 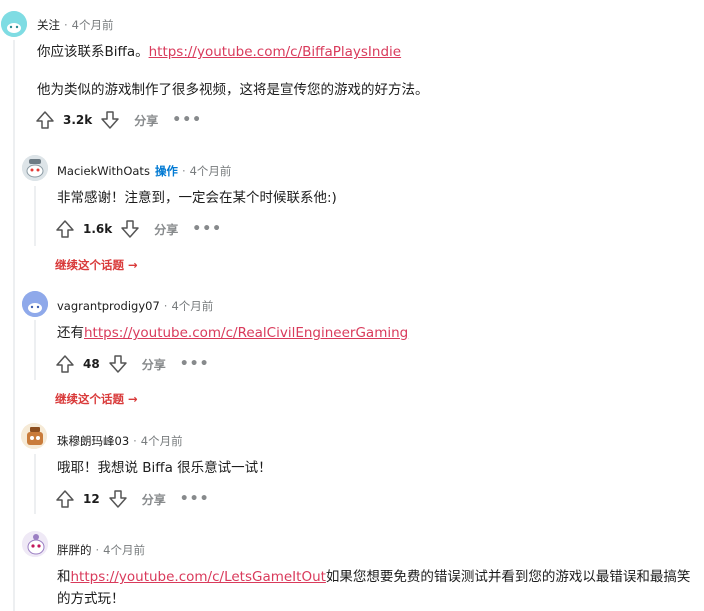 I want to click on comment-text: 还有, so click(x=70, y=333).